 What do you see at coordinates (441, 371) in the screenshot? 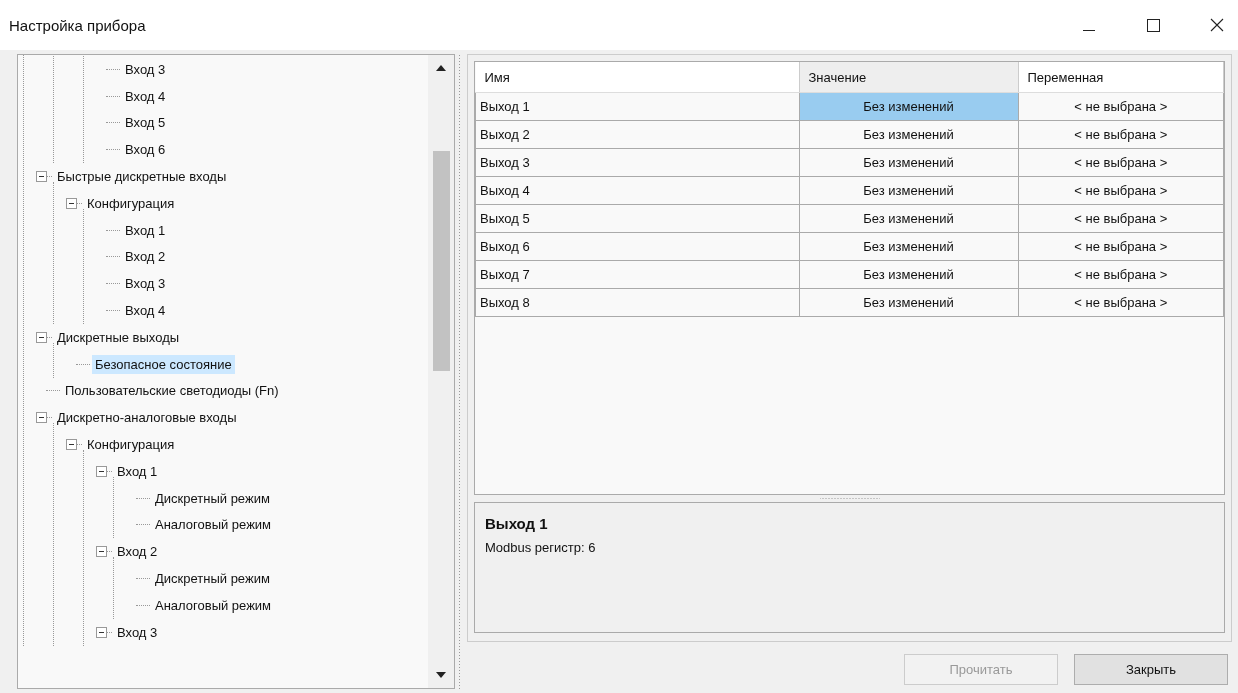
I see `scrollbar` at bounding box center [441, 371].